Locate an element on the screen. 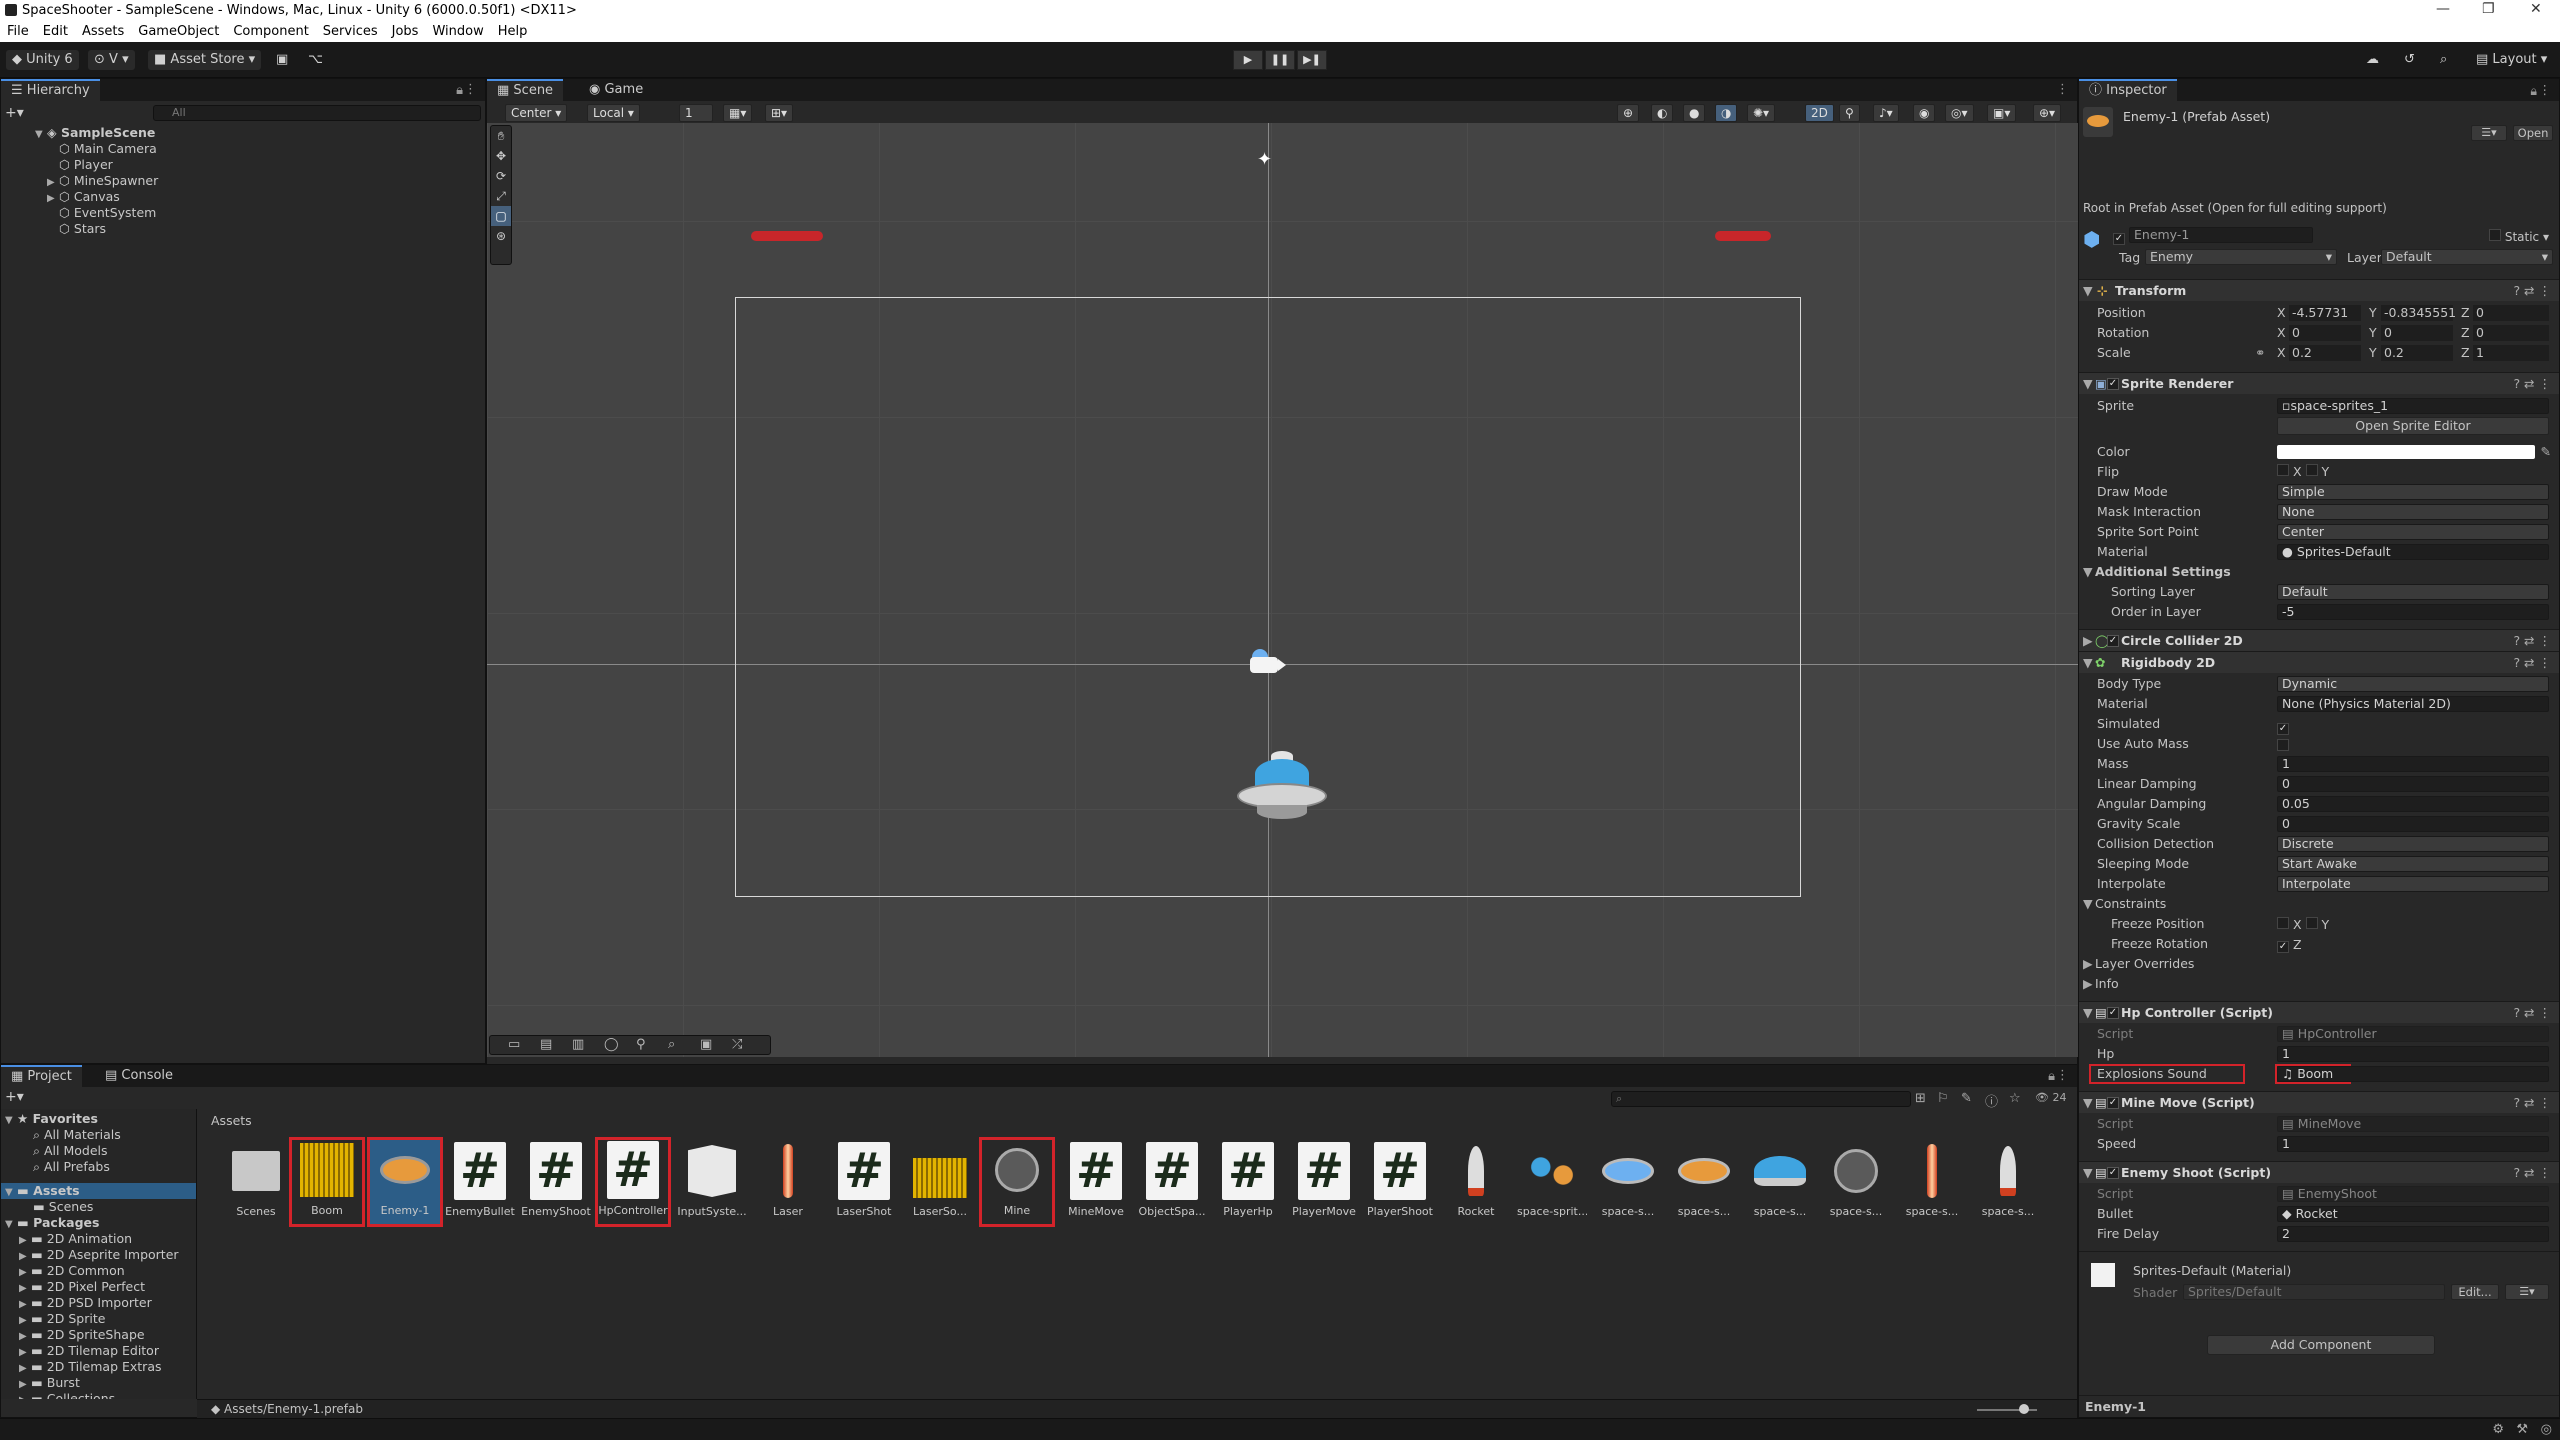 This screenshot has width=2560, height=1440. favorite-all-prefabs: ⌕ All Prefabs is located at coordinates (114, 1167).